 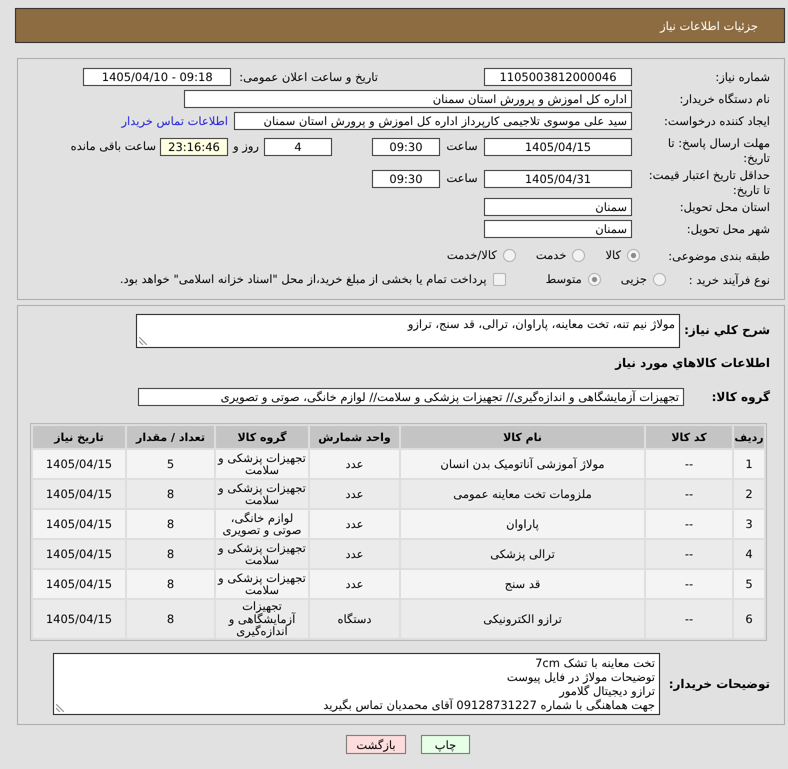 I want to click on print-button: چاپ, so click(x=445, y=744).